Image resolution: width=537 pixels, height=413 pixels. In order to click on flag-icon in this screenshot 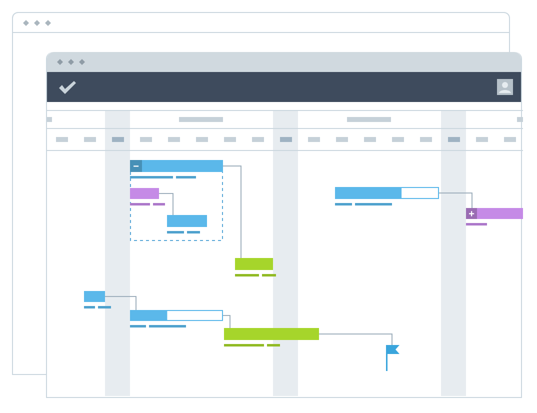, I will do `click(393, 358)`.